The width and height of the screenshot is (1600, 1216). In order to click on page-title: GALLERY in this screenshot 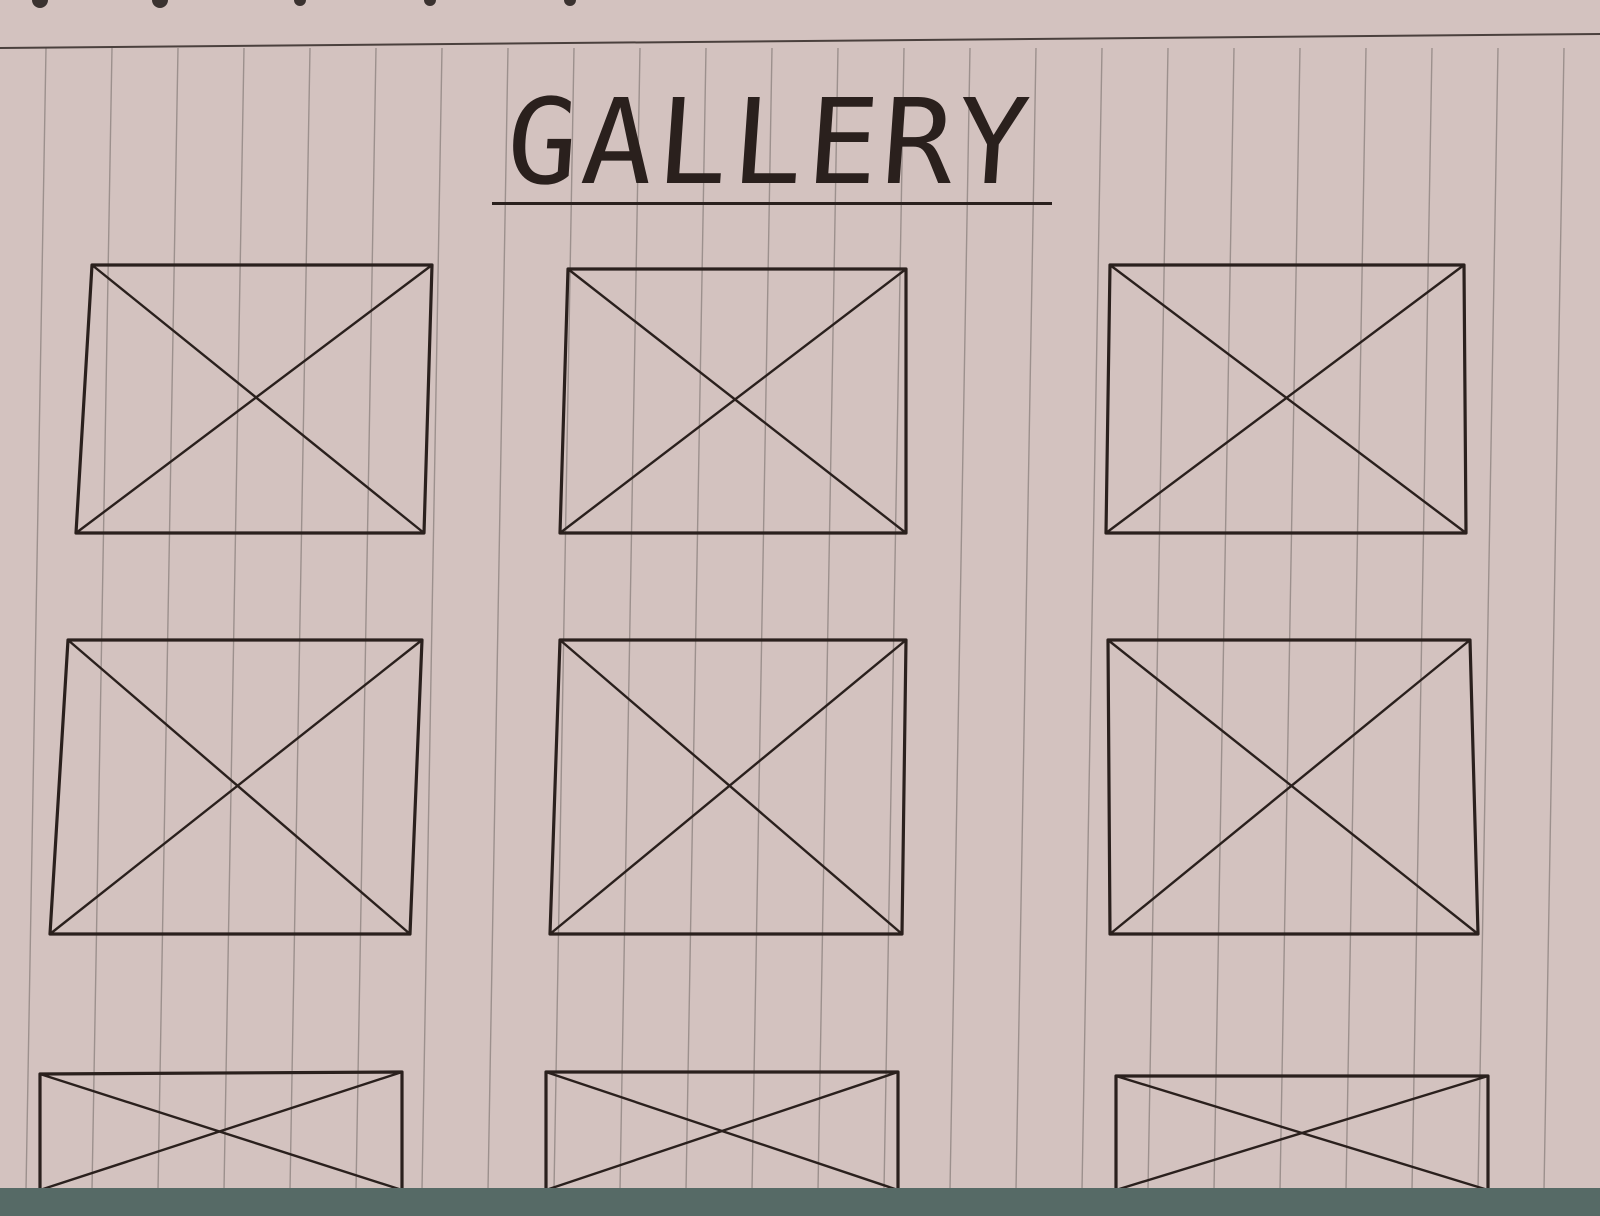, I will do `click(770, 142)`.